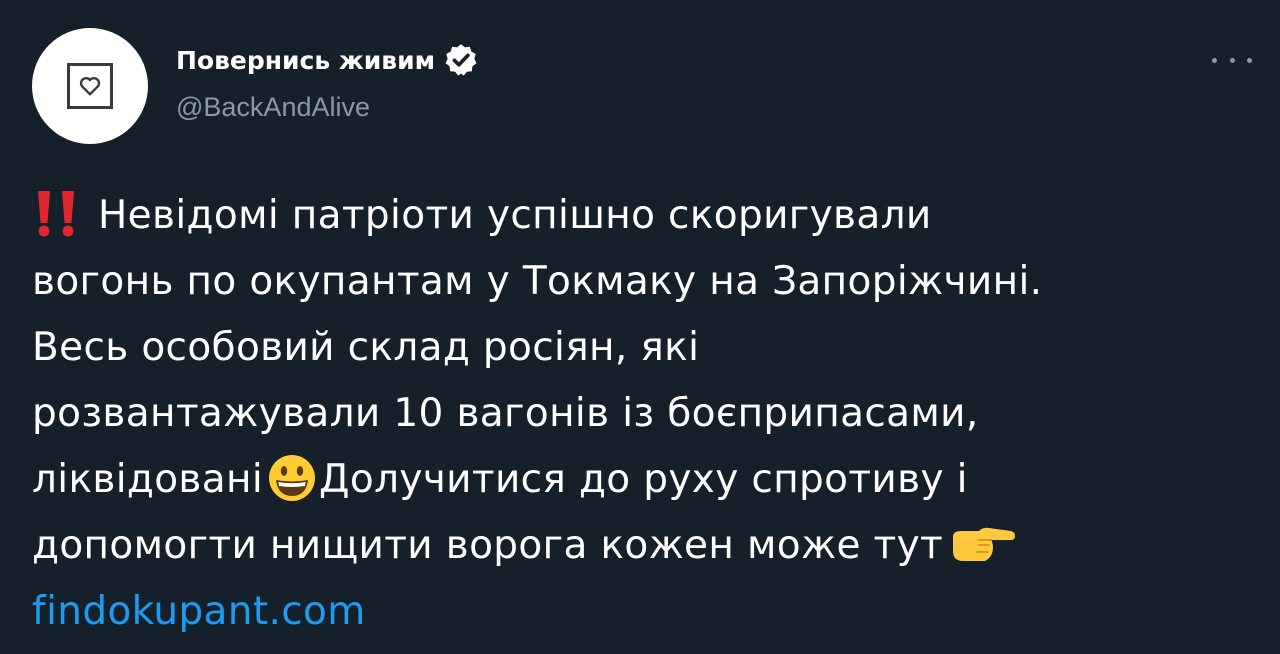  I want to click on tweet-line-1: Невідомі патріоти успішно скоригували, so click(652, 216).